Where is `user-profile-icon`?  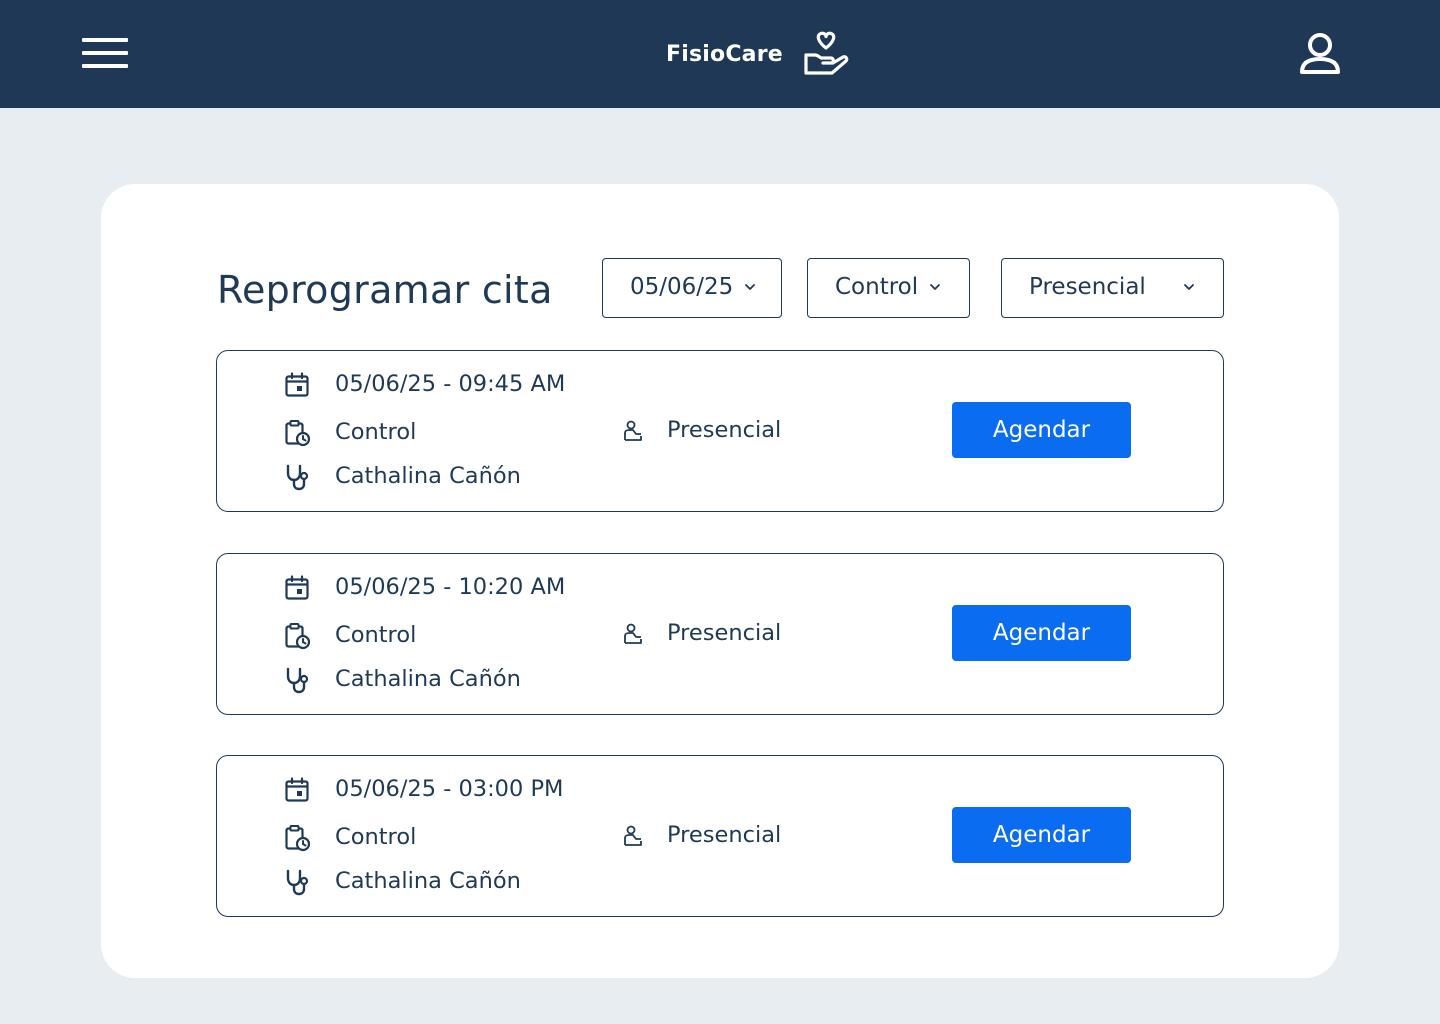 user-profile-icon is located at coordinates (1320, 54).